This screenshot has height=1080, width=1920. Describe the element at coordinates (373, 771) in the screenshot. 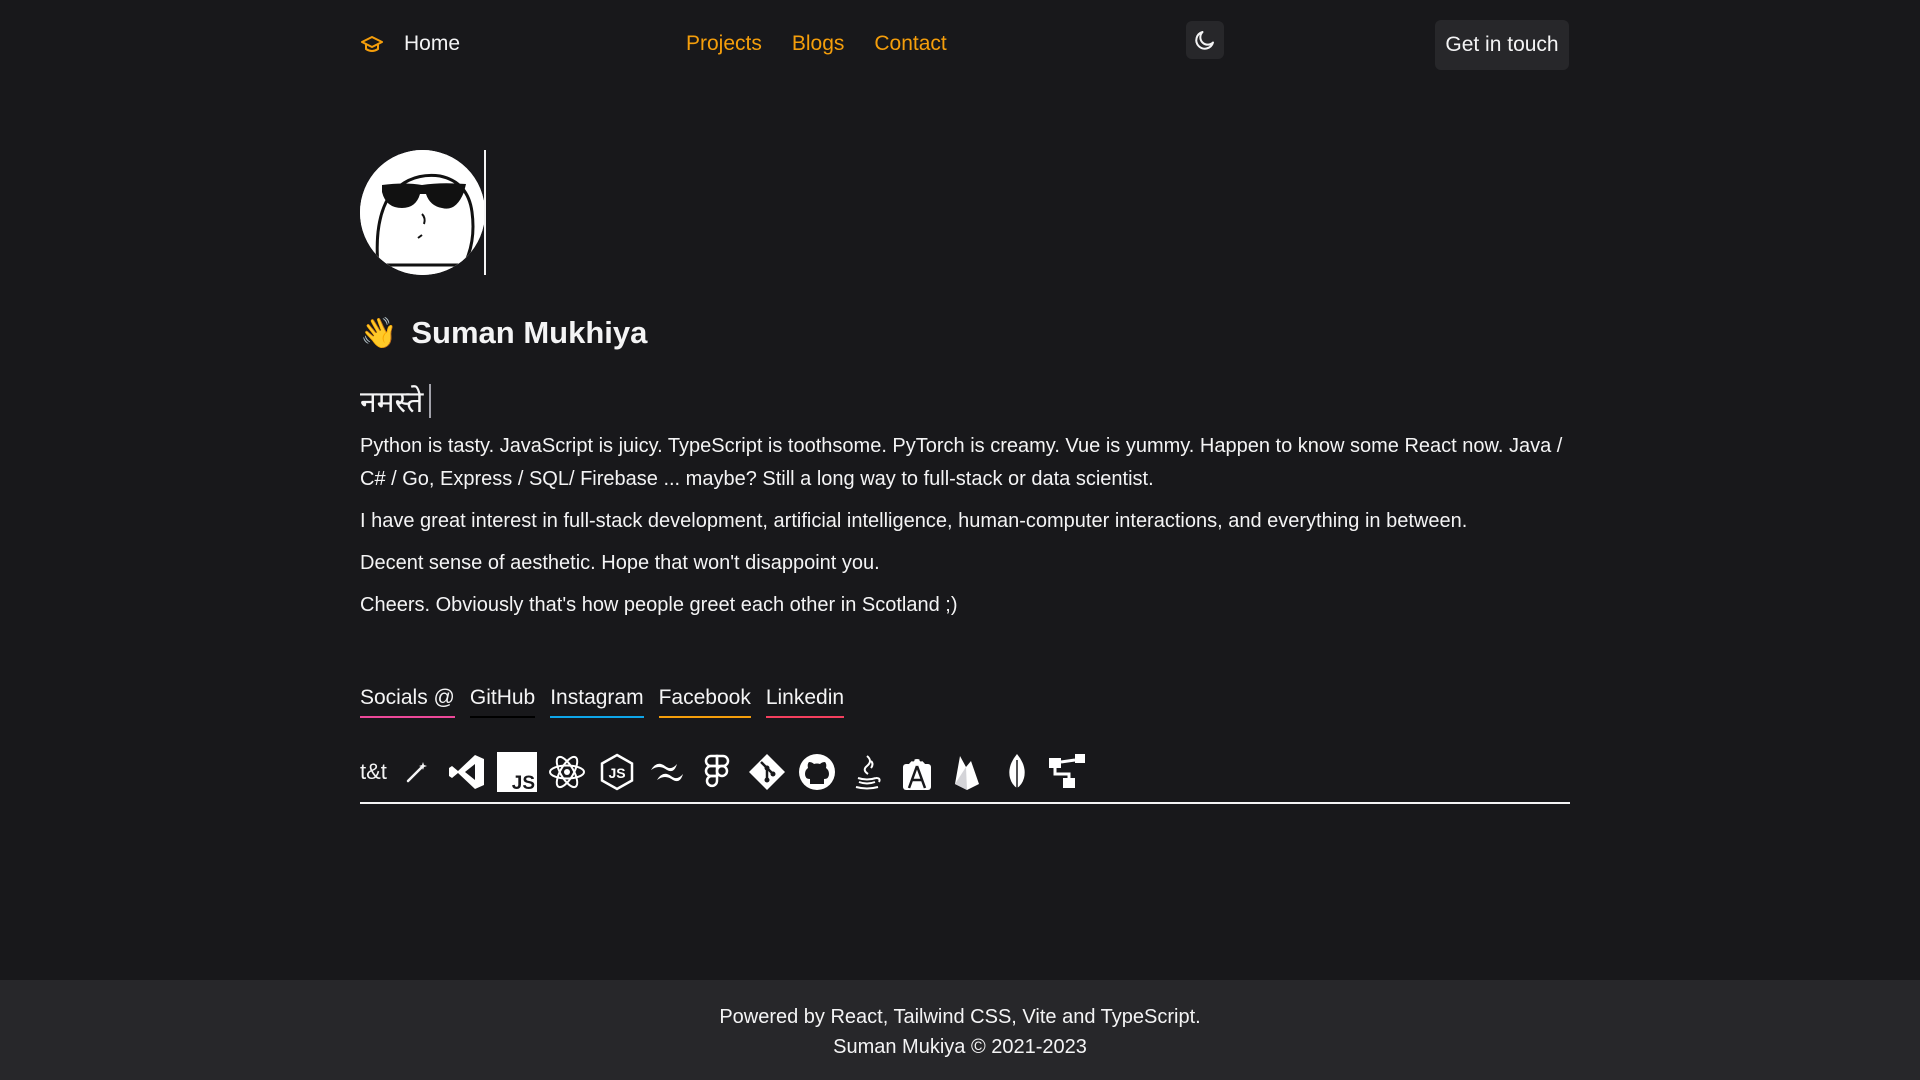

I see `tools-label: t&t` at that location.